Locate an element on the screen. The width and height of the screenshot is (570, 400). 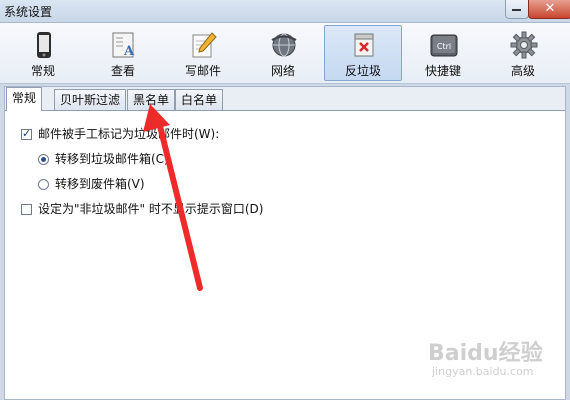
move-to-trash-label: 转移到废件箱(V) is located at coordinates (100, 184).